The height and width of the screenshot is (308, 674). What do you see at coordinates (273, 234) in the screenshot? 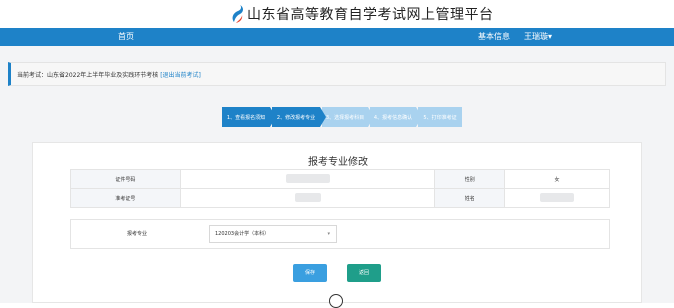
I see `major-select: 120203会计学（本科） ▾` at bounding box center [273, 234].